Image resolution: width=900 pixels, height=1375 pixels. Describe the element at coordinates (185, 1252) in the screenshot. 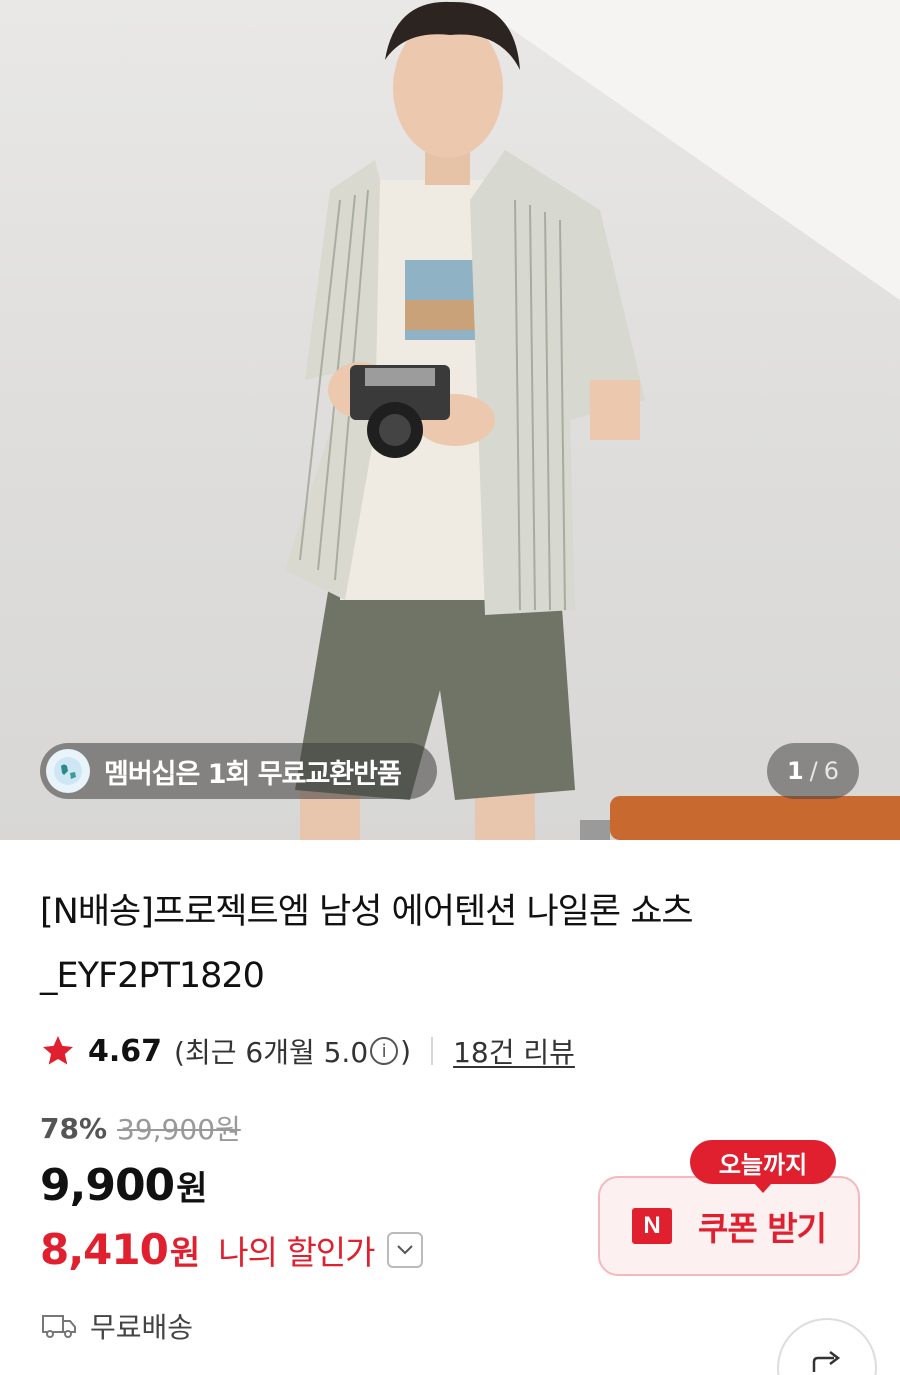

I see `my-discount-price-unit: 원` at that location.